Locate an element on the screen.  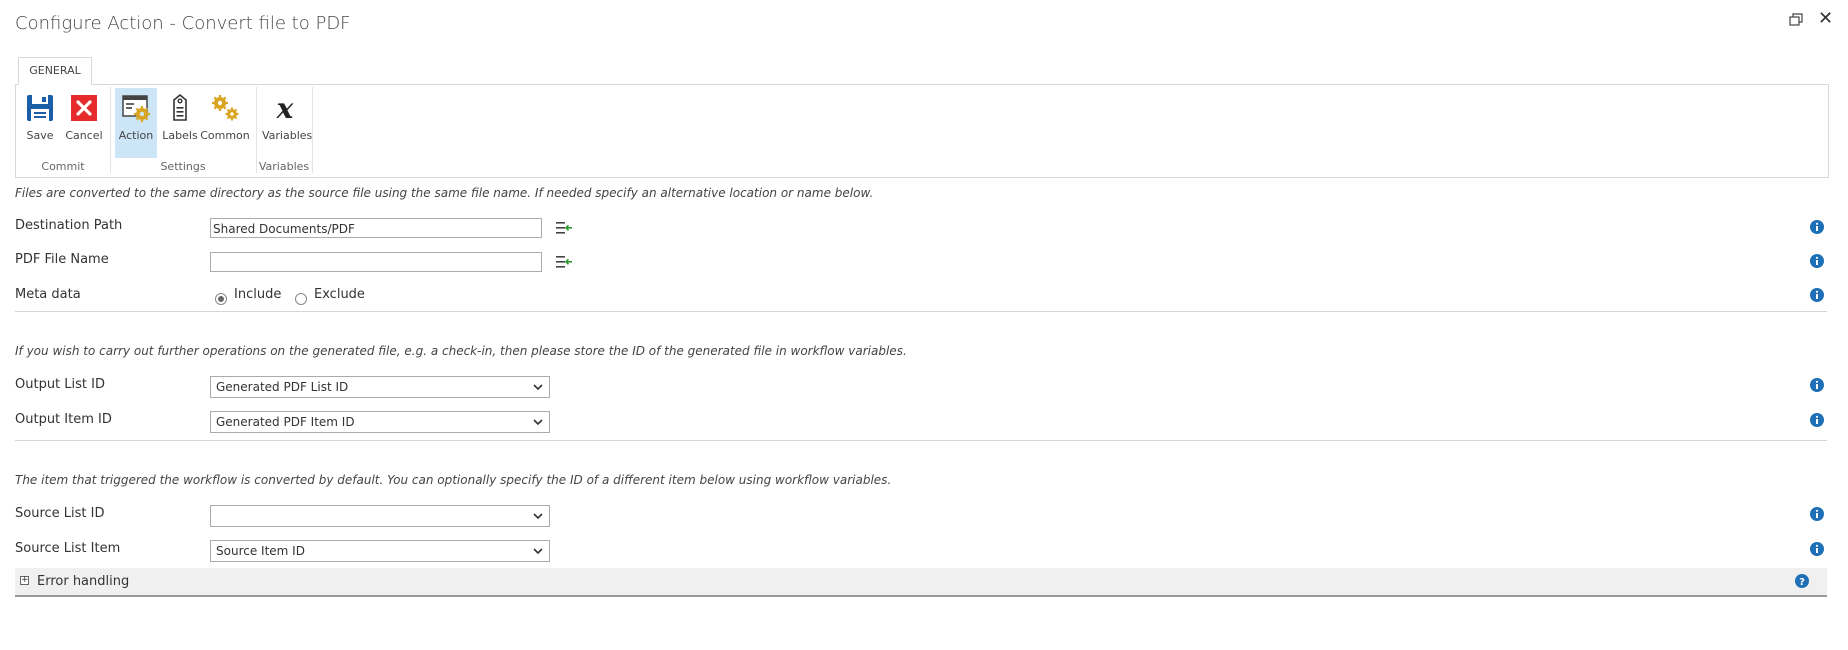
dialog-title: Configure Action - Convert file to PDF is located at coordinates (183, 23).